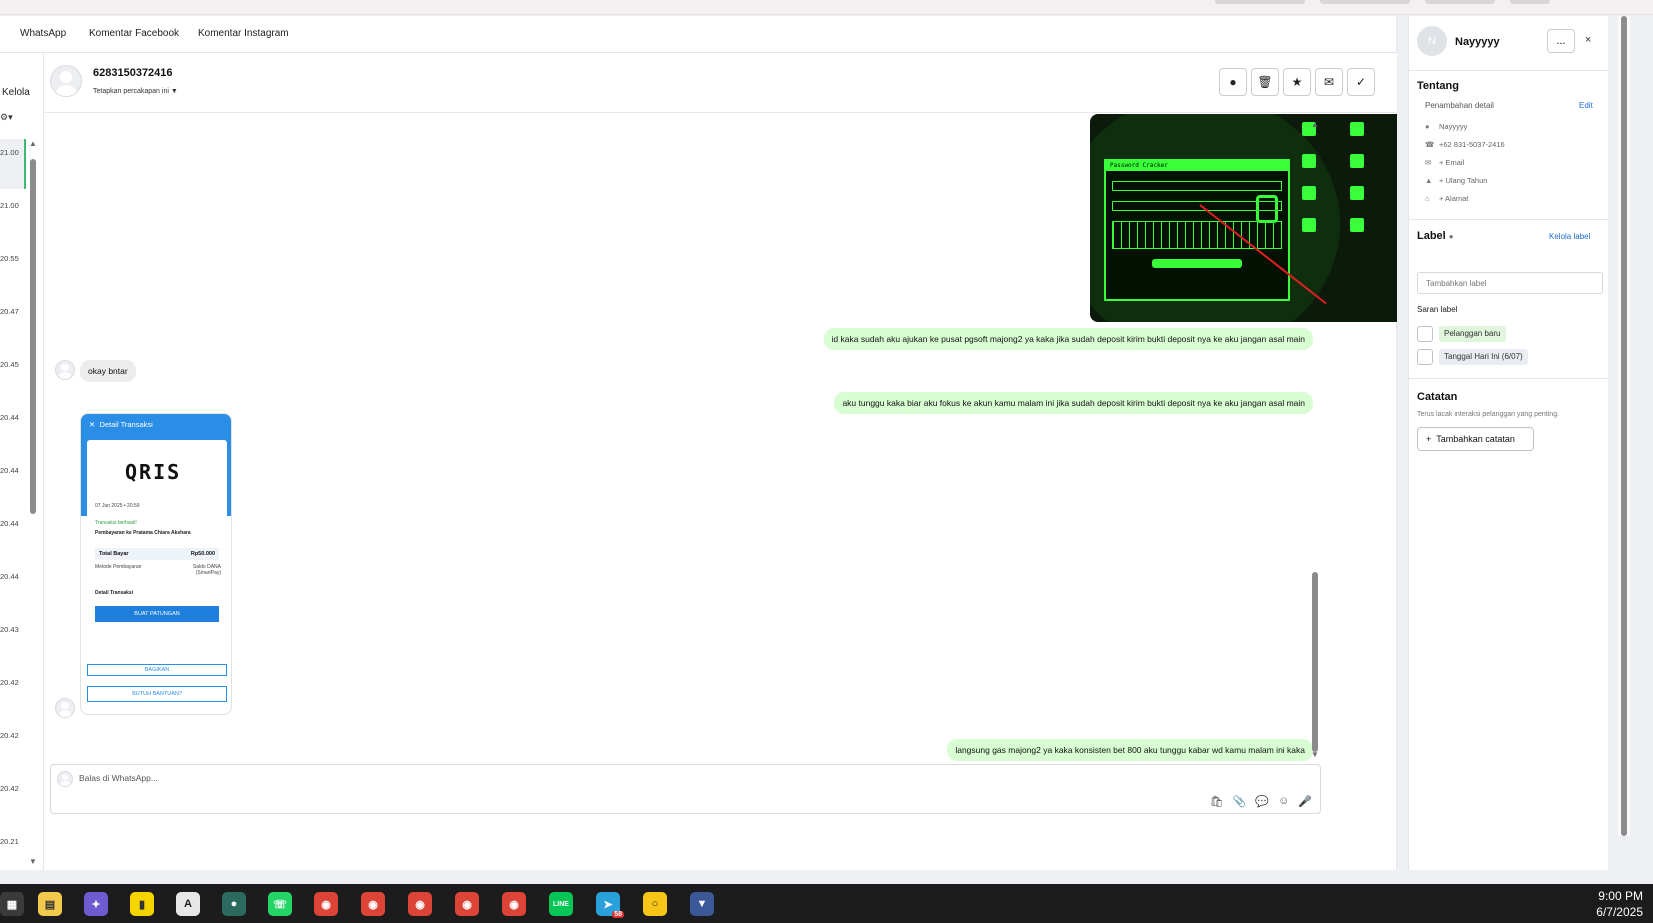 The height and width of the screenshot is (923, 1653). What do you see at coordinates (9, 364) in the screenshot?
I see `conversation-time: 20.45` at bounding box center [9, 364].